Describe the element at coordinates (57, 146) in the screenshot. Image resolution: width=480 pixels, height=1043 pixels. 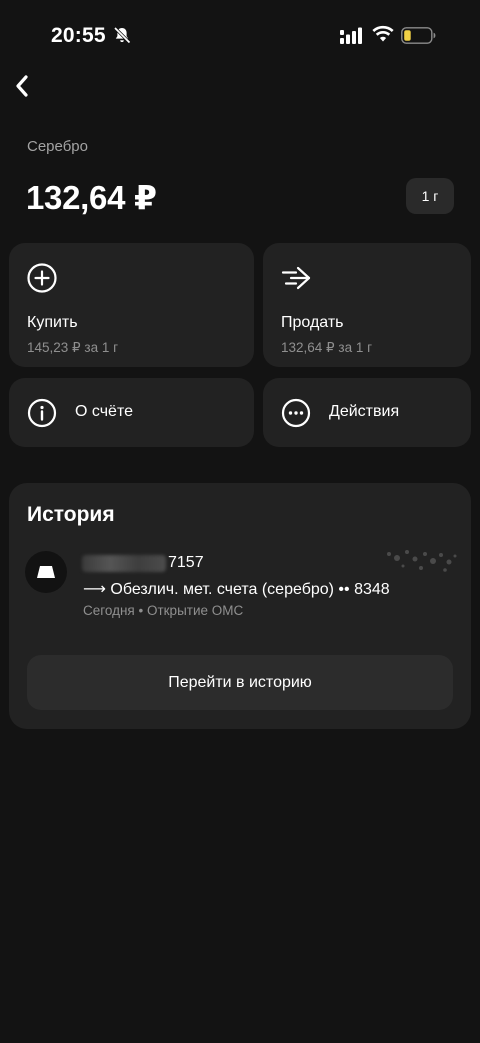
I see `asset-name: Серебро` at that location.